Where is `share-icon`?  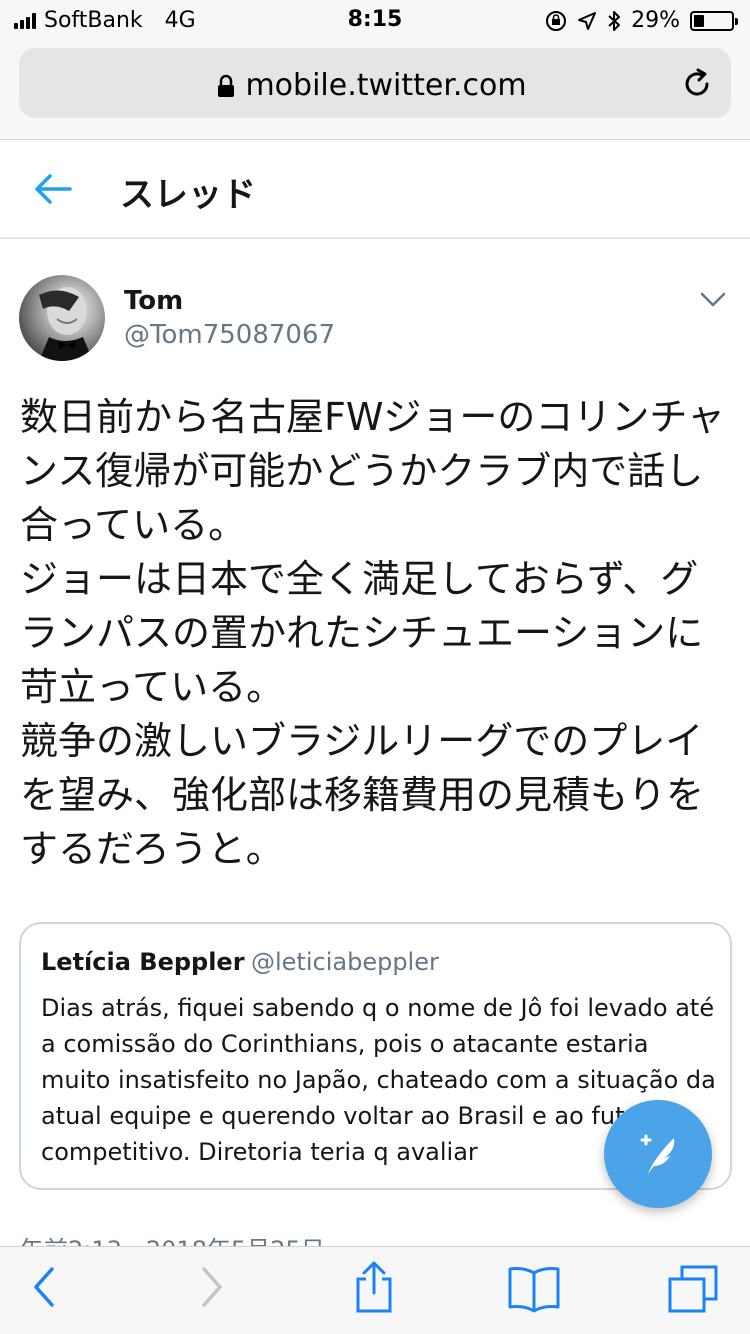
share-icon is located at coordinates (374, 1287).